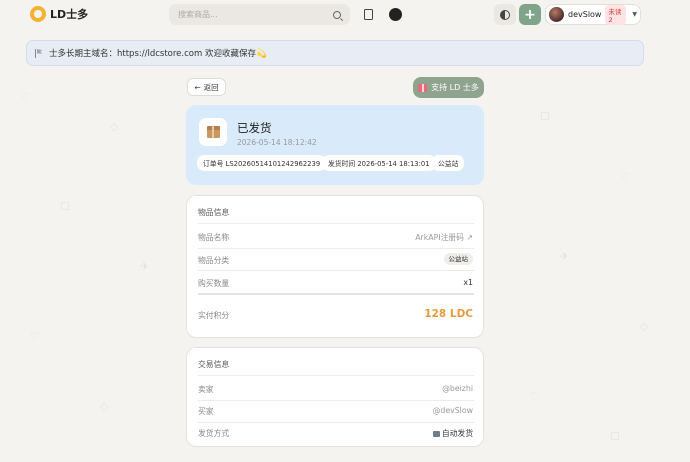 The image size is (690, 462). I want to click on package-icon-box, so click(213, 132).